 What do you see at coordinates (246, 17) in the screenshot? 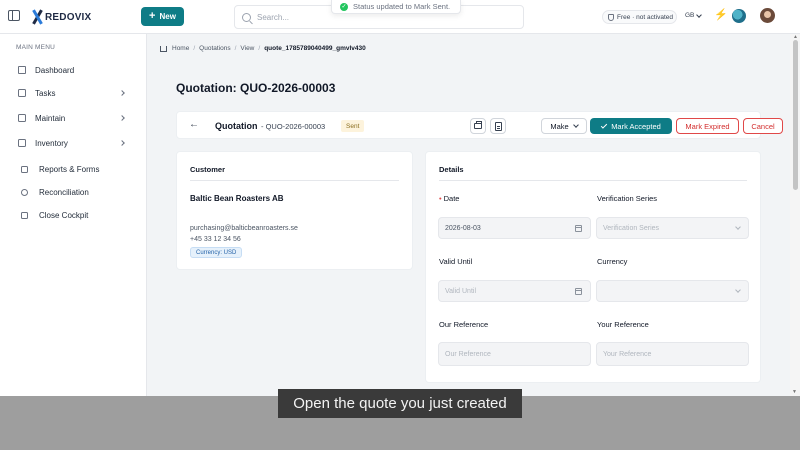
I see `search-icon` at bounding box center [246, 17].